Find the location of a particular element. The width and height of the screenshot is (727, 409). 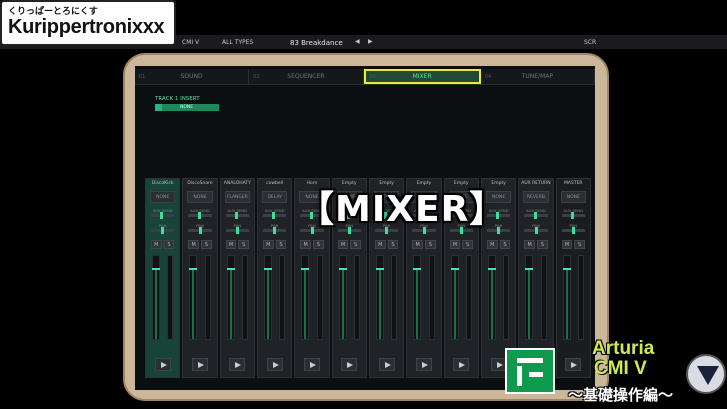

insert-fx-slot: FLANGER is located at coordinates (237, 197).